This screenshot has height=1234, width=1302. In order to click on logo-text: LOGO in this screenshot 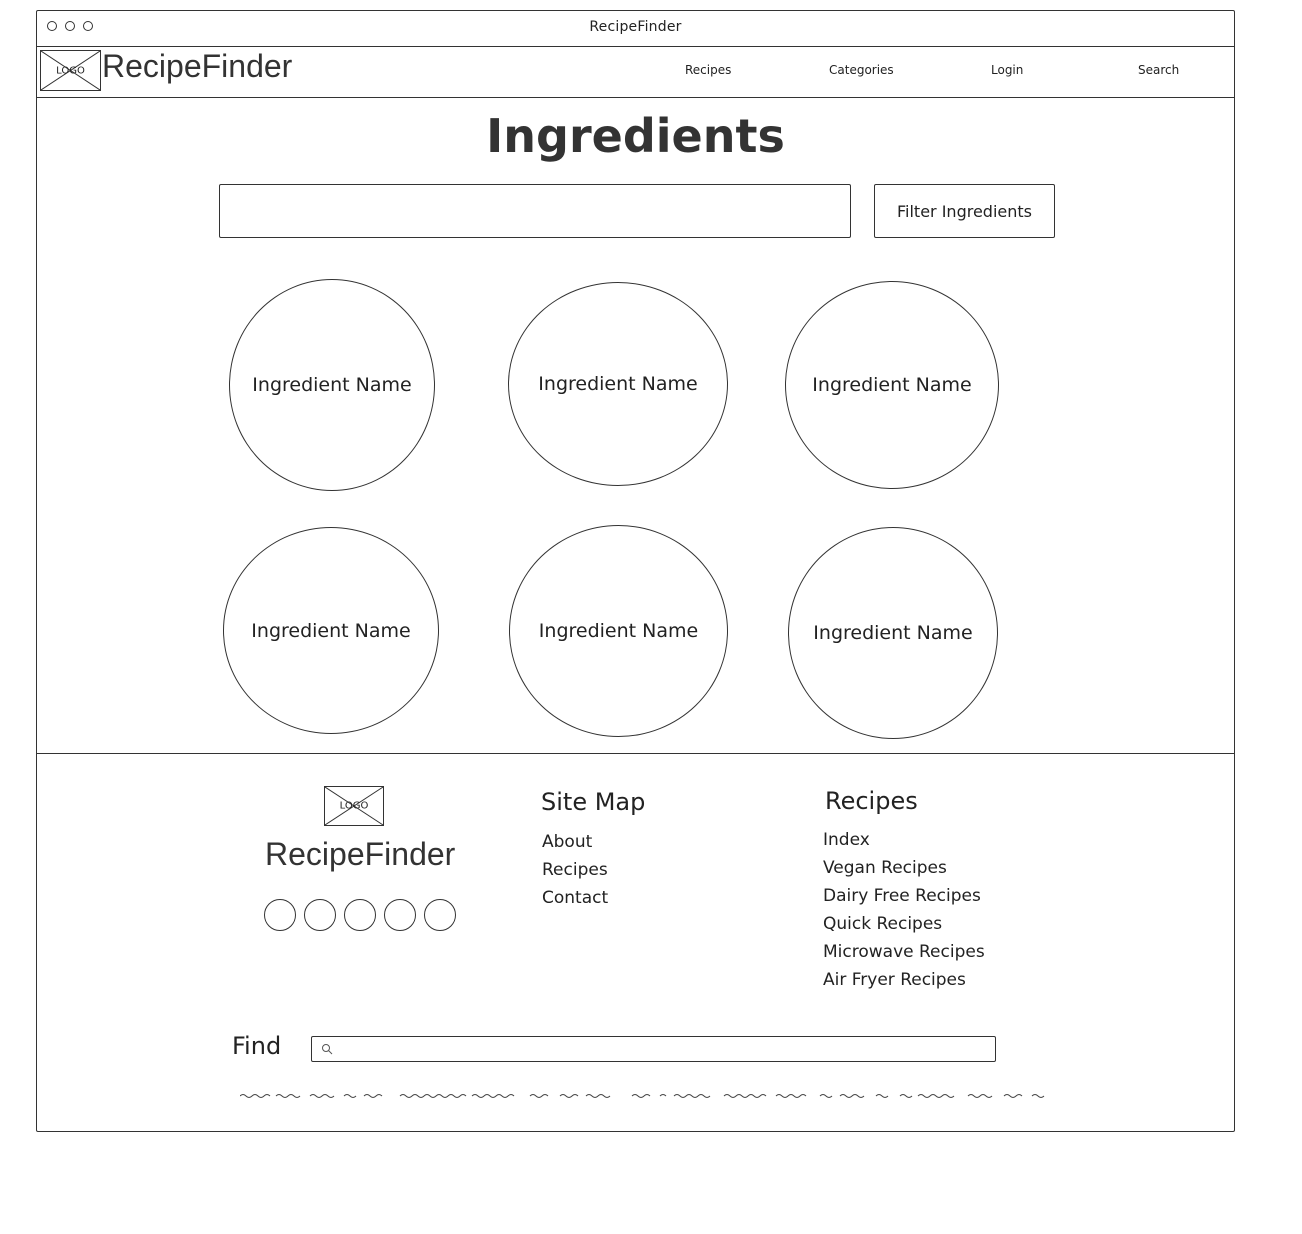, I will do `click(70, 70)`.